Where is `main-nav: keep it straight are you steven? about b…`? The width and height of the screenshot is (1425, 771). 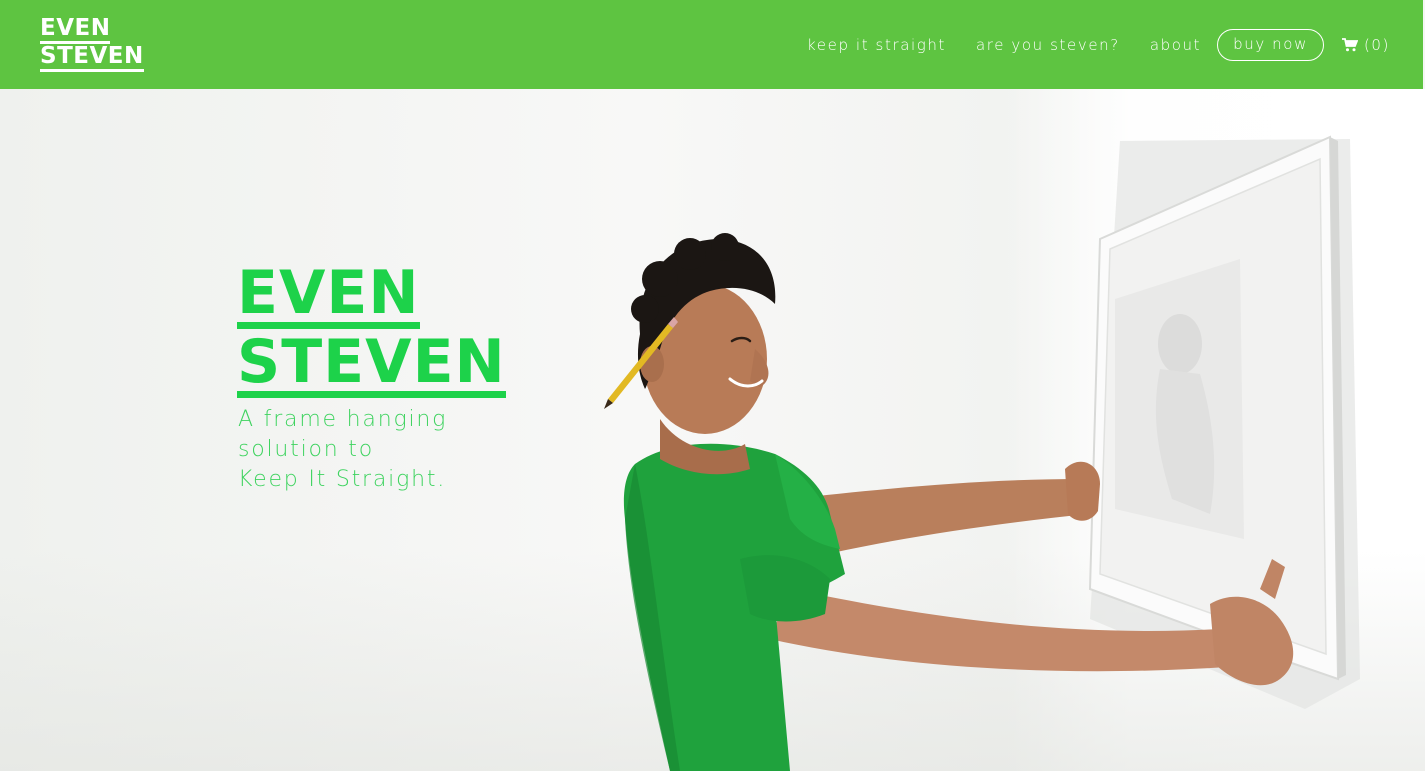 main-nav: keep it straight are you steven? about b… is located at coordinates (1083, 45).